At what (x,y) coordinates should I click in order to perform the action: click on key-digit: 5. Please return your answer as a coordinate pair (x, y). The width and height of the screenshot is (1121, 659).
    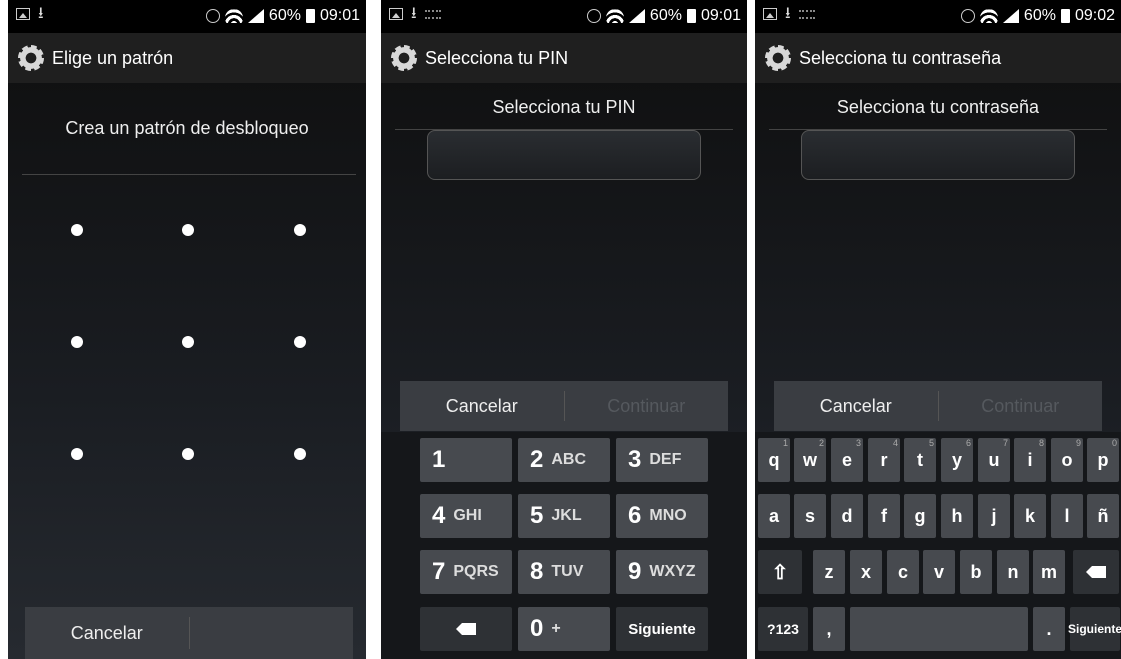
    Looking at the image, I should click on (537, 515).